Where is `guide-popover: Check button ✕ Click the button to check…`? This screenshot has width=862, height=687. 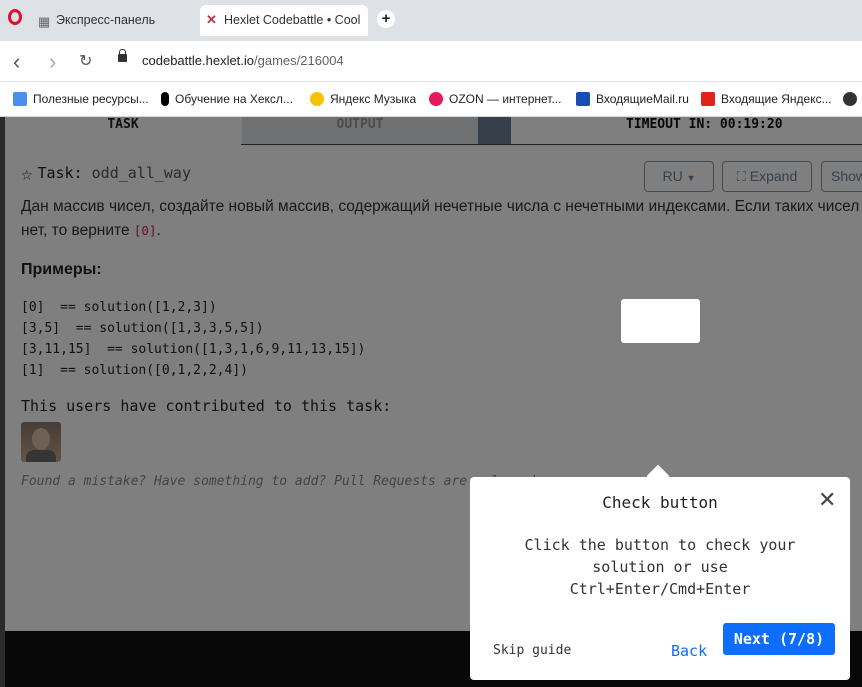 guide-popover: Check button ✕ Click the button to check… is located at coordinates (660, 572).